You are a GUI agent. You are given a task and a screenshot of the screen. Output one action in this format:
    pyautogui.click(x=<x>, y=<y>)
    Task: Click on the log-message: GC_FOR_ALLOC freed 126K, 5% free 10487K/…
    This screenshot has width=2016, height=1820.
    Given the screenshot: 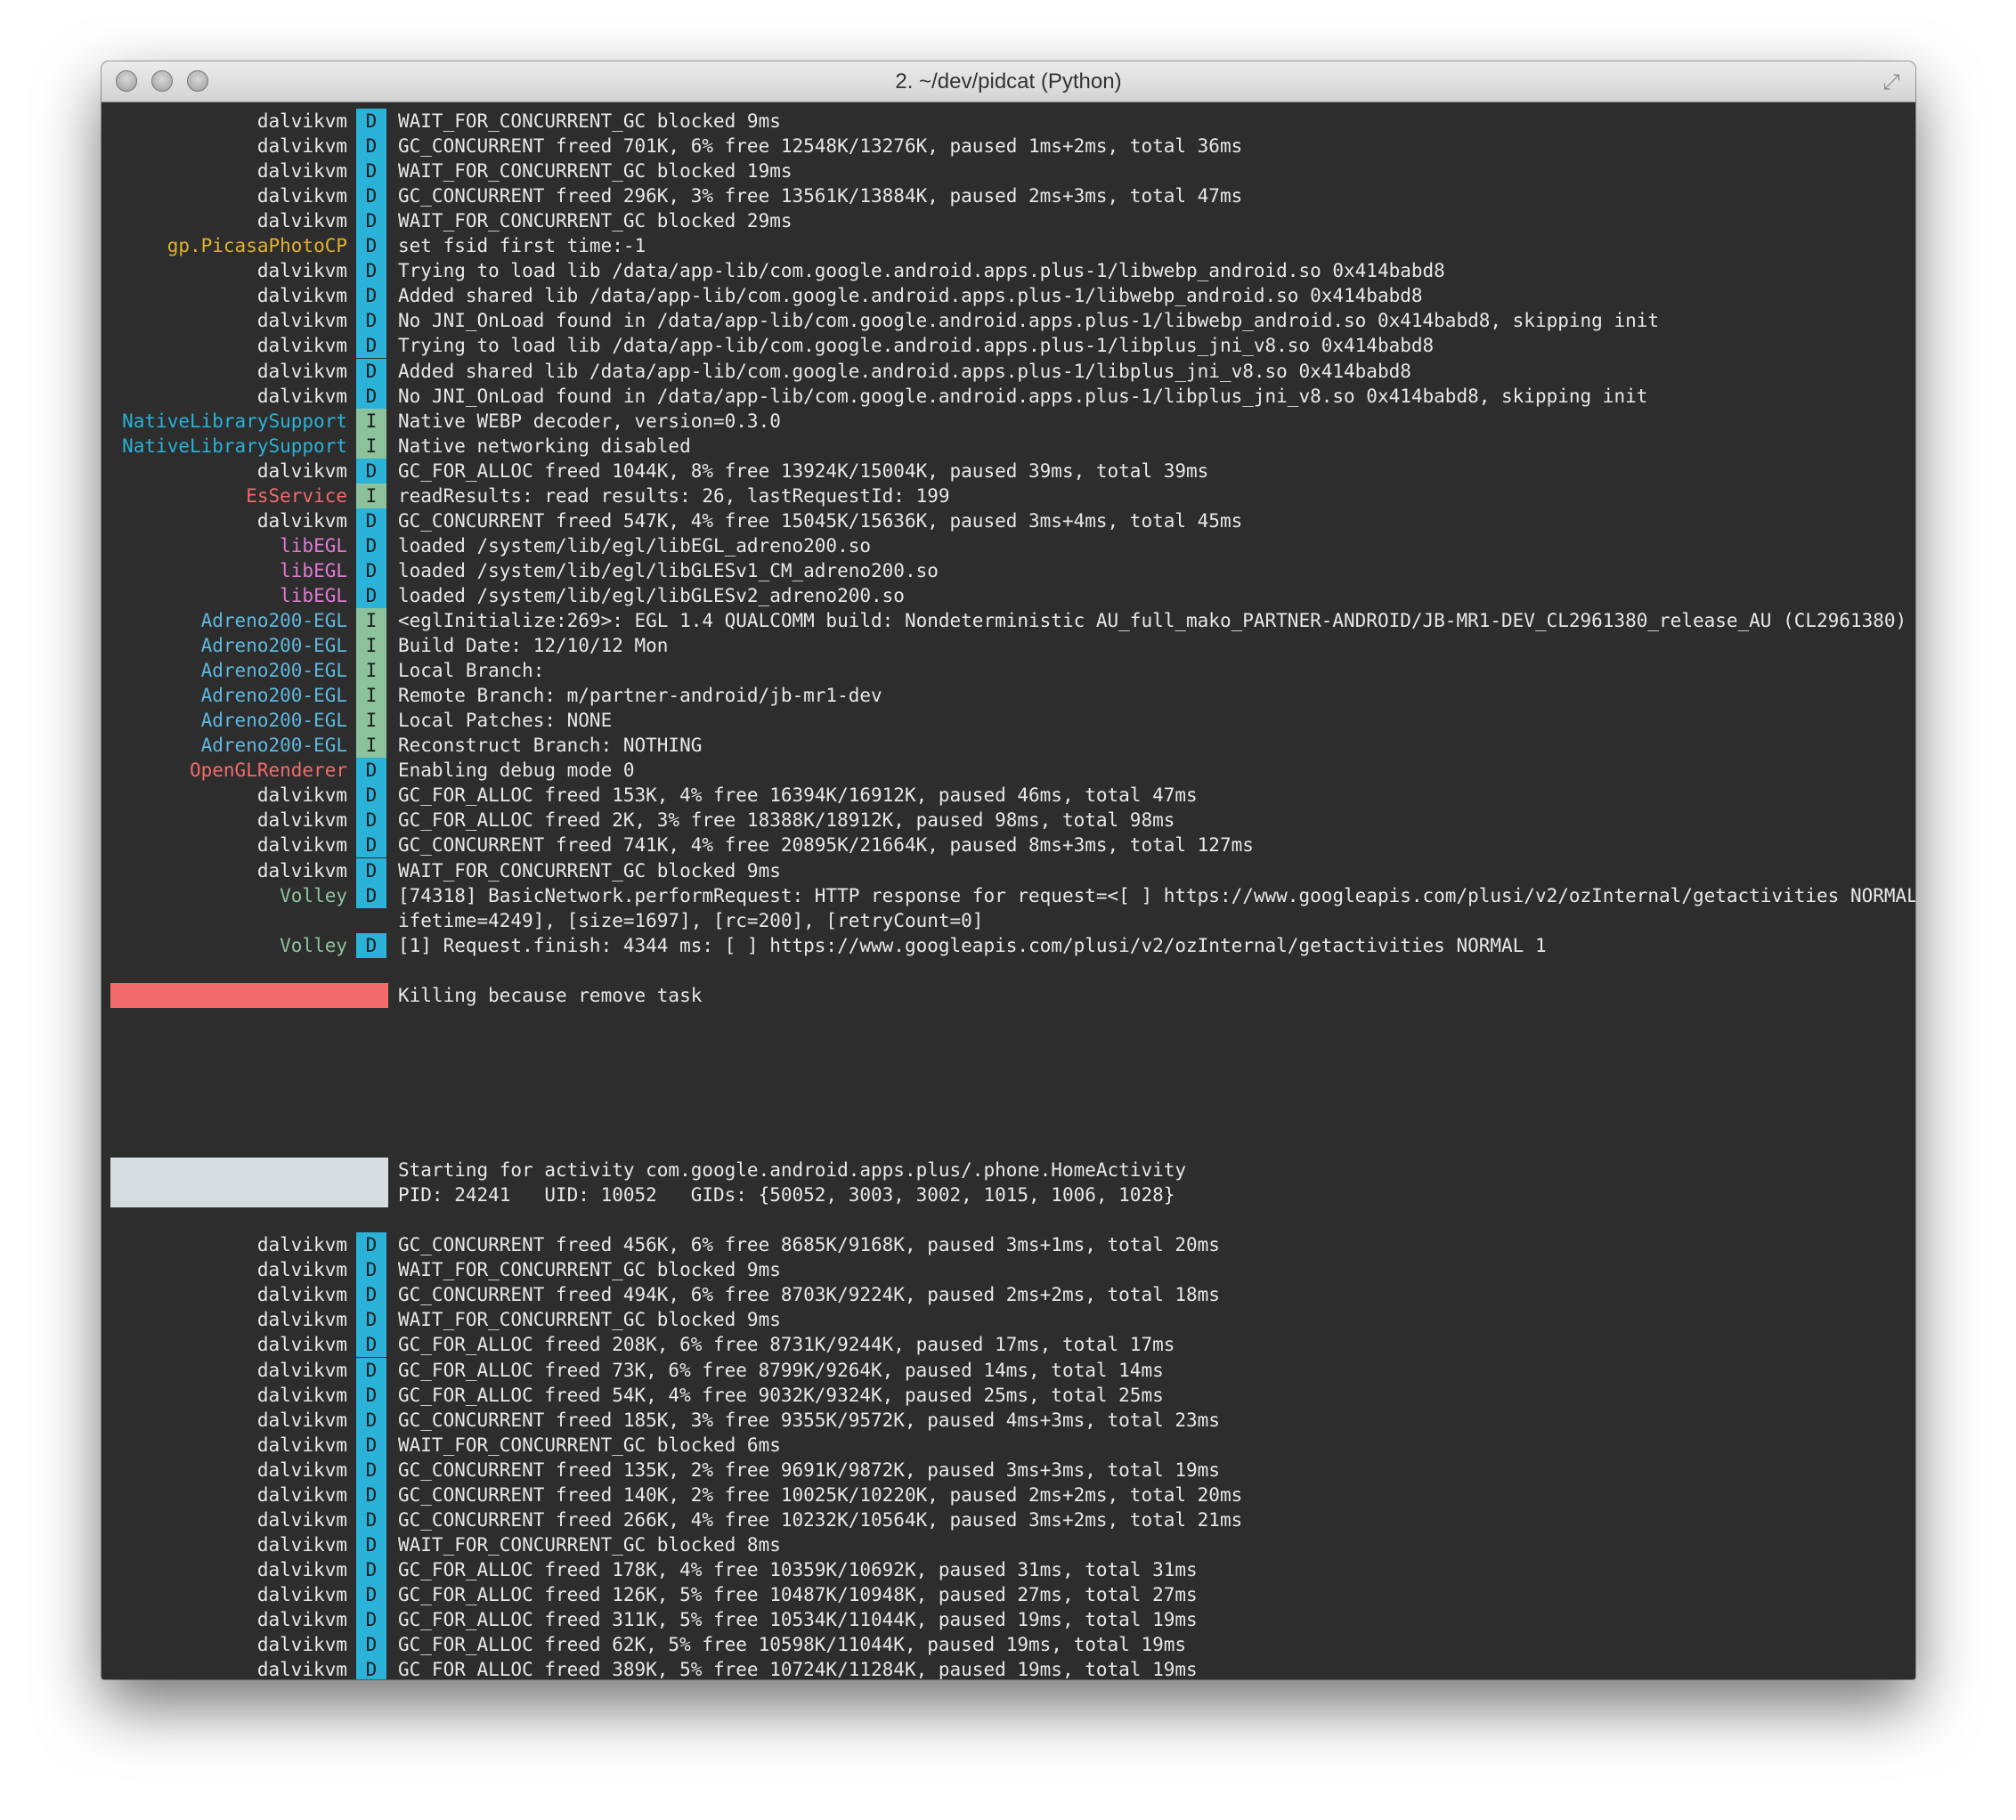 What is the action you would take?
    pyautogui.click(x=798, y=1594)
    